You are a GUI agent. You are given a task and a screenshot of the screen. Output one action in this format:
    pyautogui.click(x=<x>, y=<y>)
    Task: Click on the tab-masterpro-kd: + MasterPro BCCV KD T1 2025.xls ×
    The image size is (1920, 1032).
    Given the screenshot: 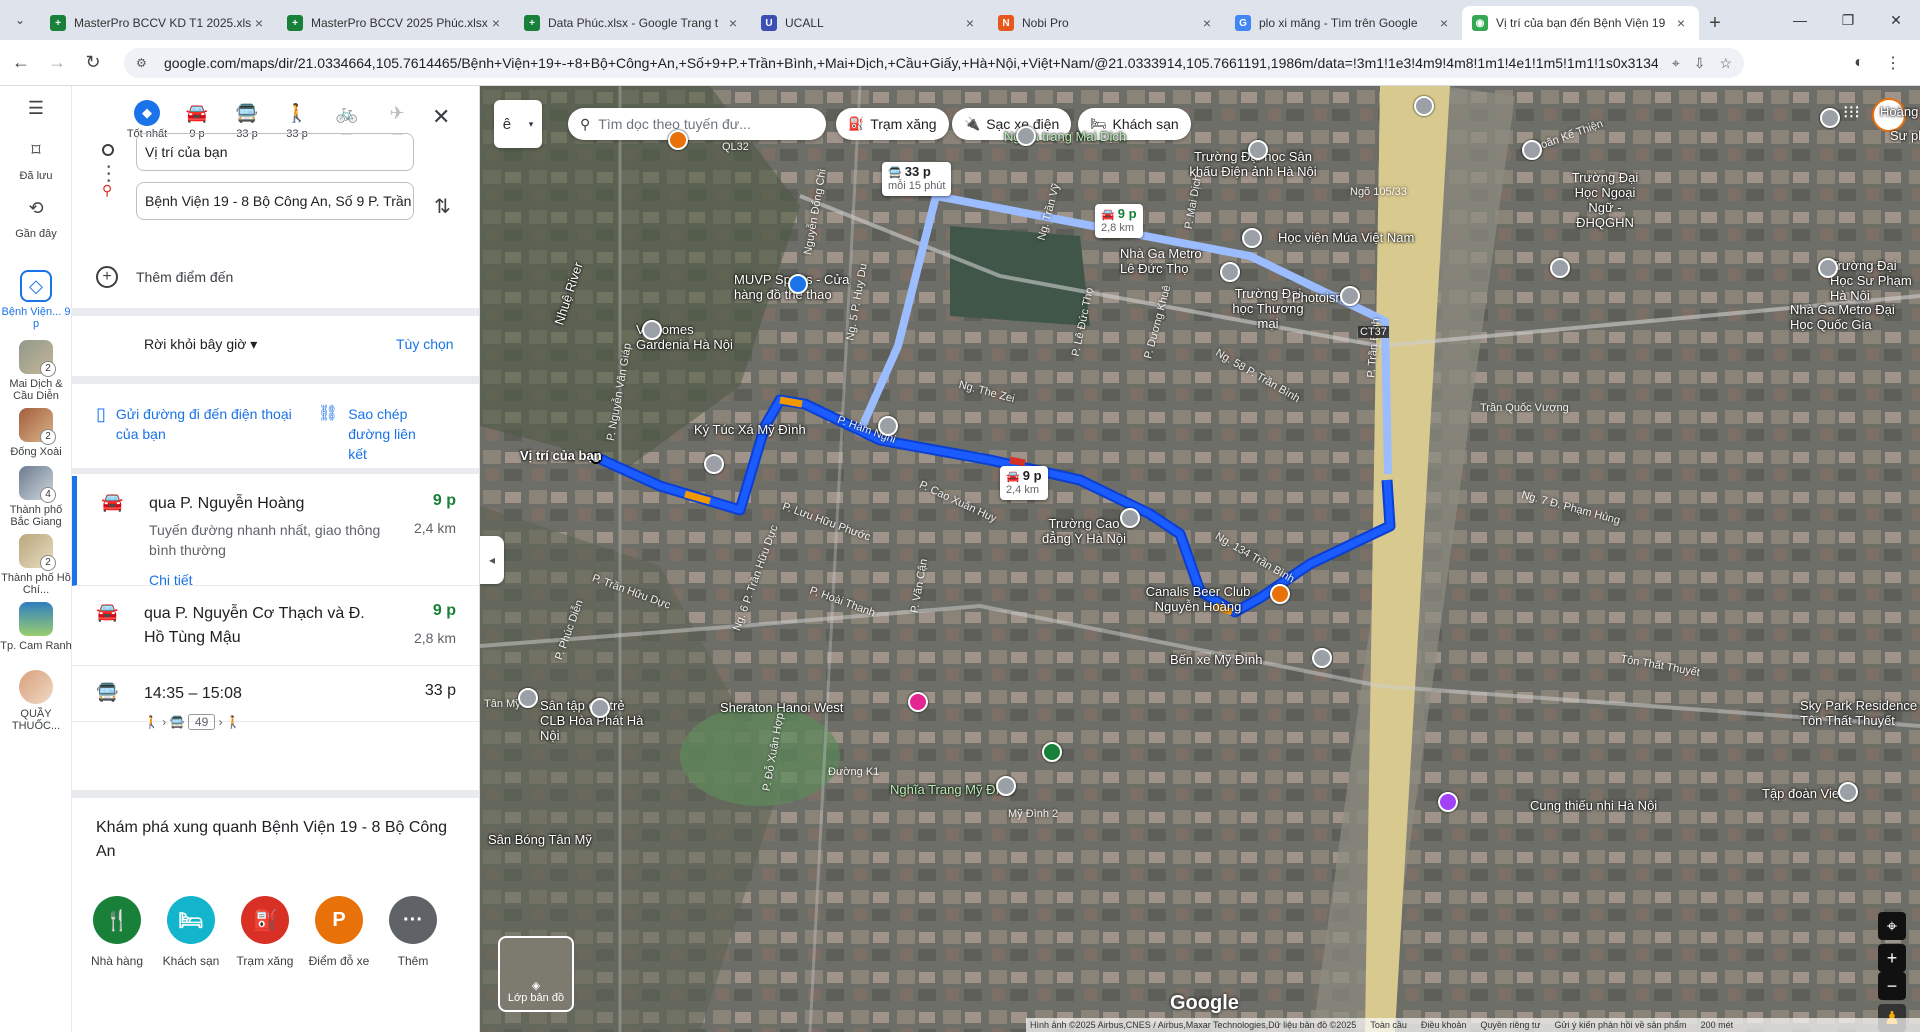 What is the action you would take?
    pyautogui.click(x=158, y=23)
    